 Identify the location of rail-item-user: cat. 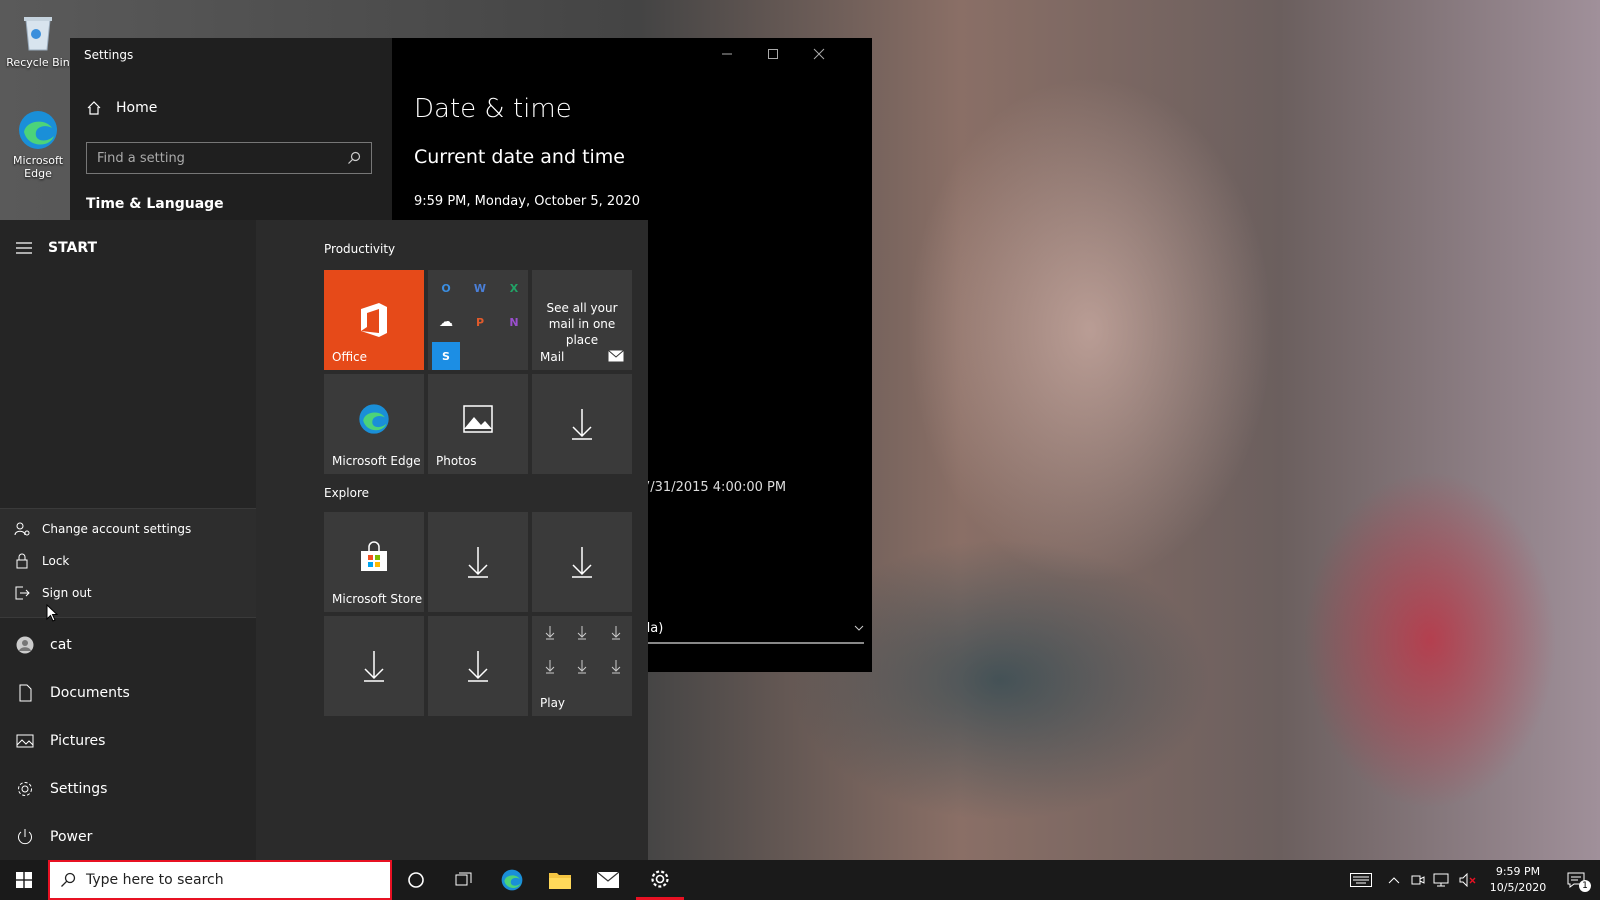
(44, 645).